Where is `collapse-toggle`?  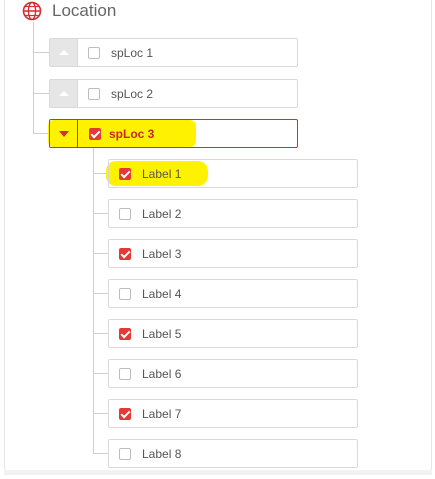 collapse-toggle is located at coordinates (64, 133).